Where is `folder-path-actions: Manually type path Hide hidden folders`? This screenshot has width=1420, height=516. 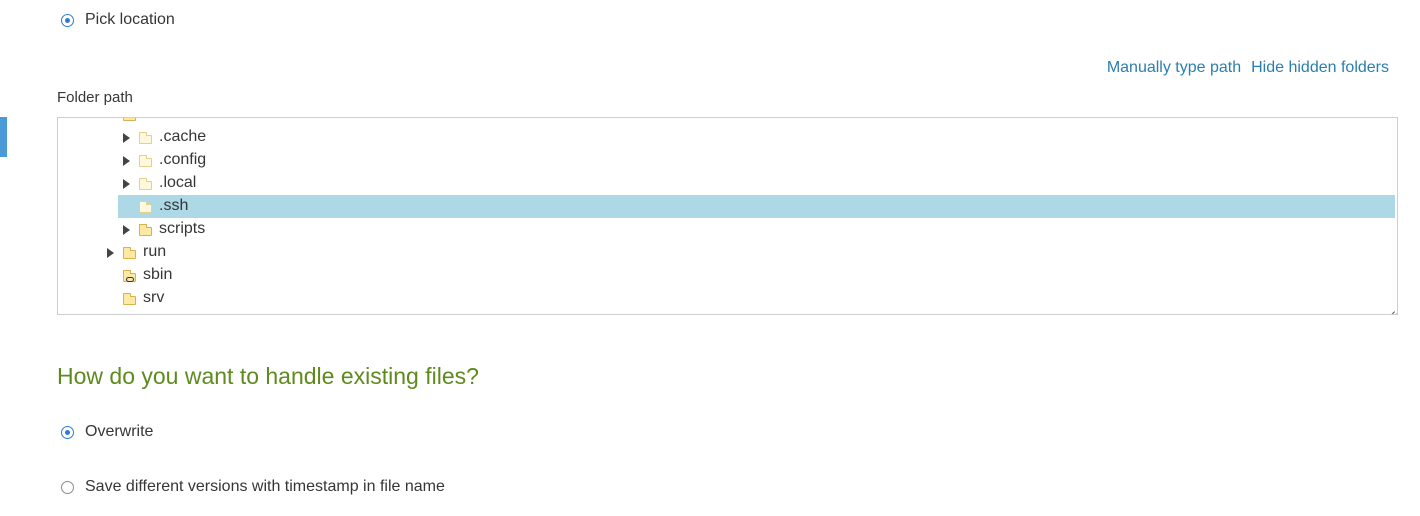
folder-path-actions: Manually type path Hide hidden folders is located at coordinates (1248, 68).